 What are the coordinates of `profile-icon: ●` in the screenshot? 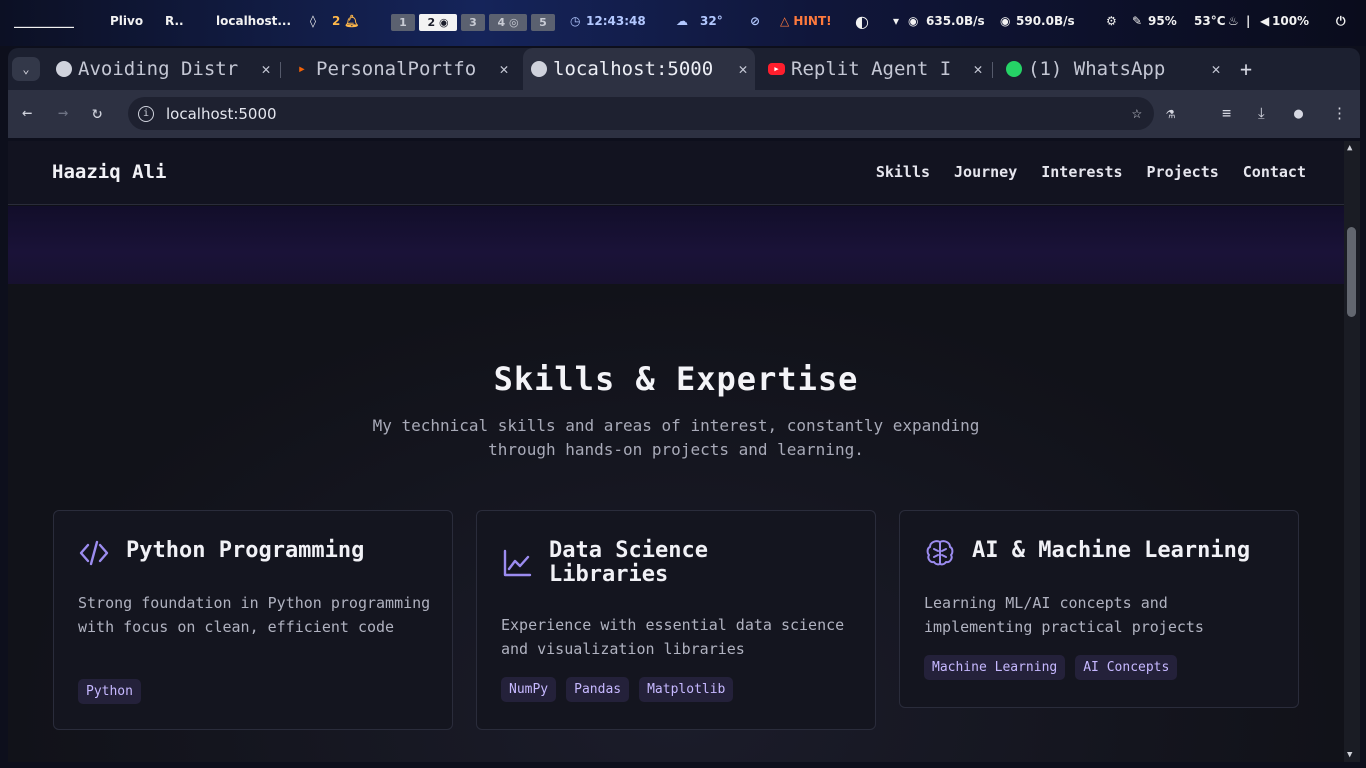 It's located at (1298, 113).